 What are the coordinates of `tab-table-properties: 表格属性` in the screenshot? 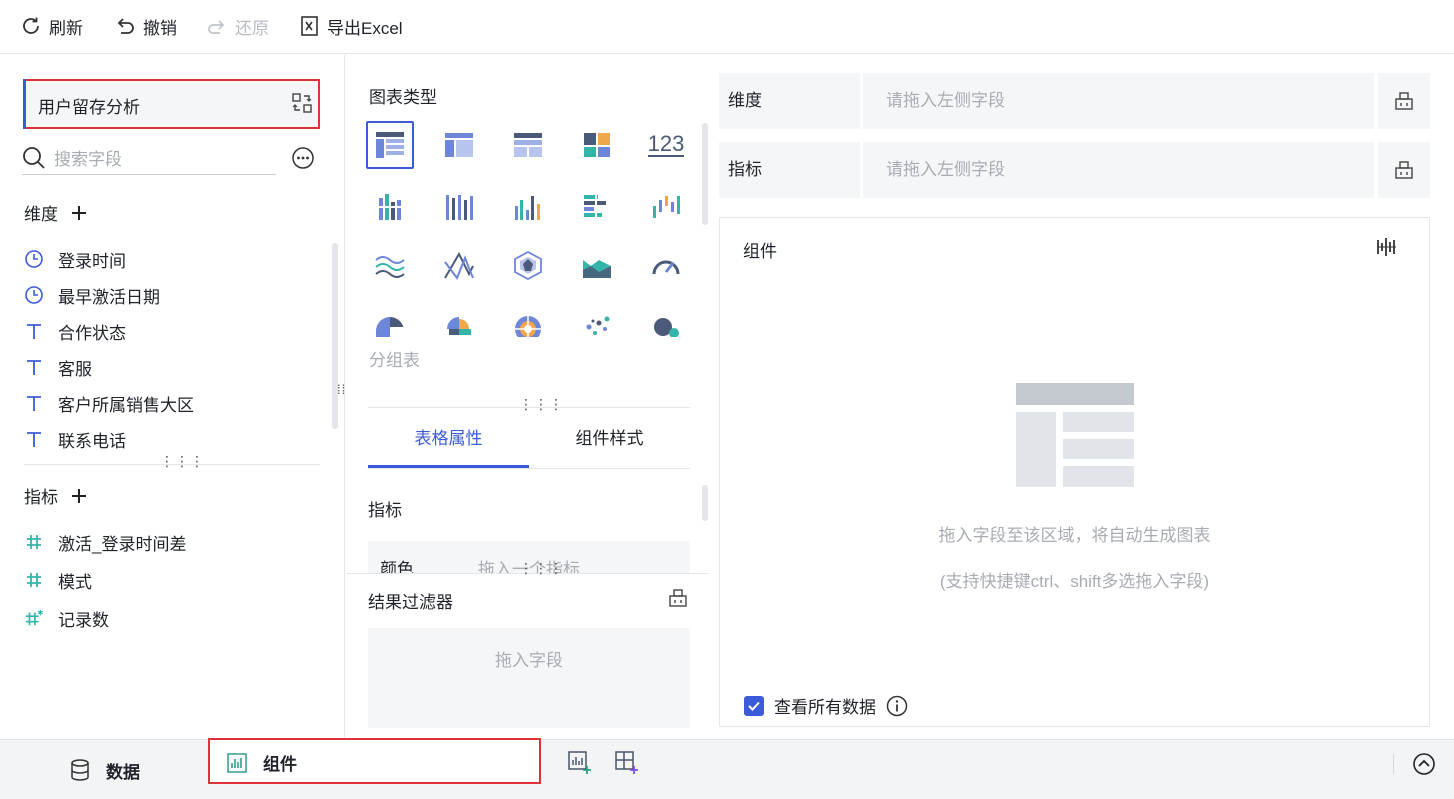 It's located at (448, 448).